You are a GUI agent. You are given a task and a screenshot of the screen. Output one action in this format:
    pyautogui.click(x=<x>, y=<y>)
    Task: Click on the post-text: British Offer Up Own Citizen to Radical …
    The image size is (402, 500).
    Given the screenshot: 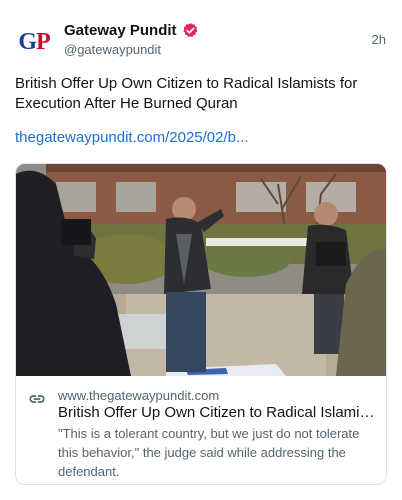 What is the action you would take?
    pyautogui.click(x=186, y=93)
    